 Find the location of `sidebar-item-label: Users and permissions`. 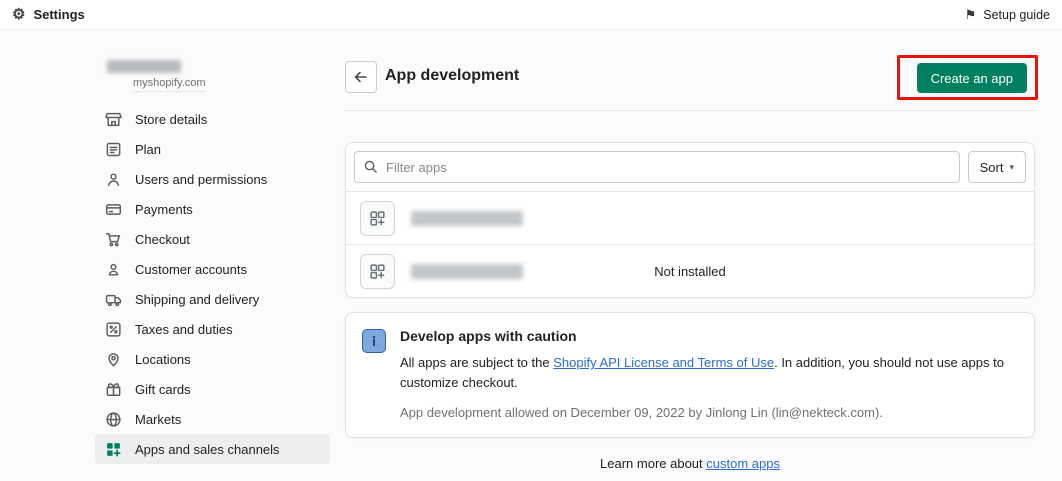

sidebar-item-label: Users and permissions is located at coordinates (201, 179).